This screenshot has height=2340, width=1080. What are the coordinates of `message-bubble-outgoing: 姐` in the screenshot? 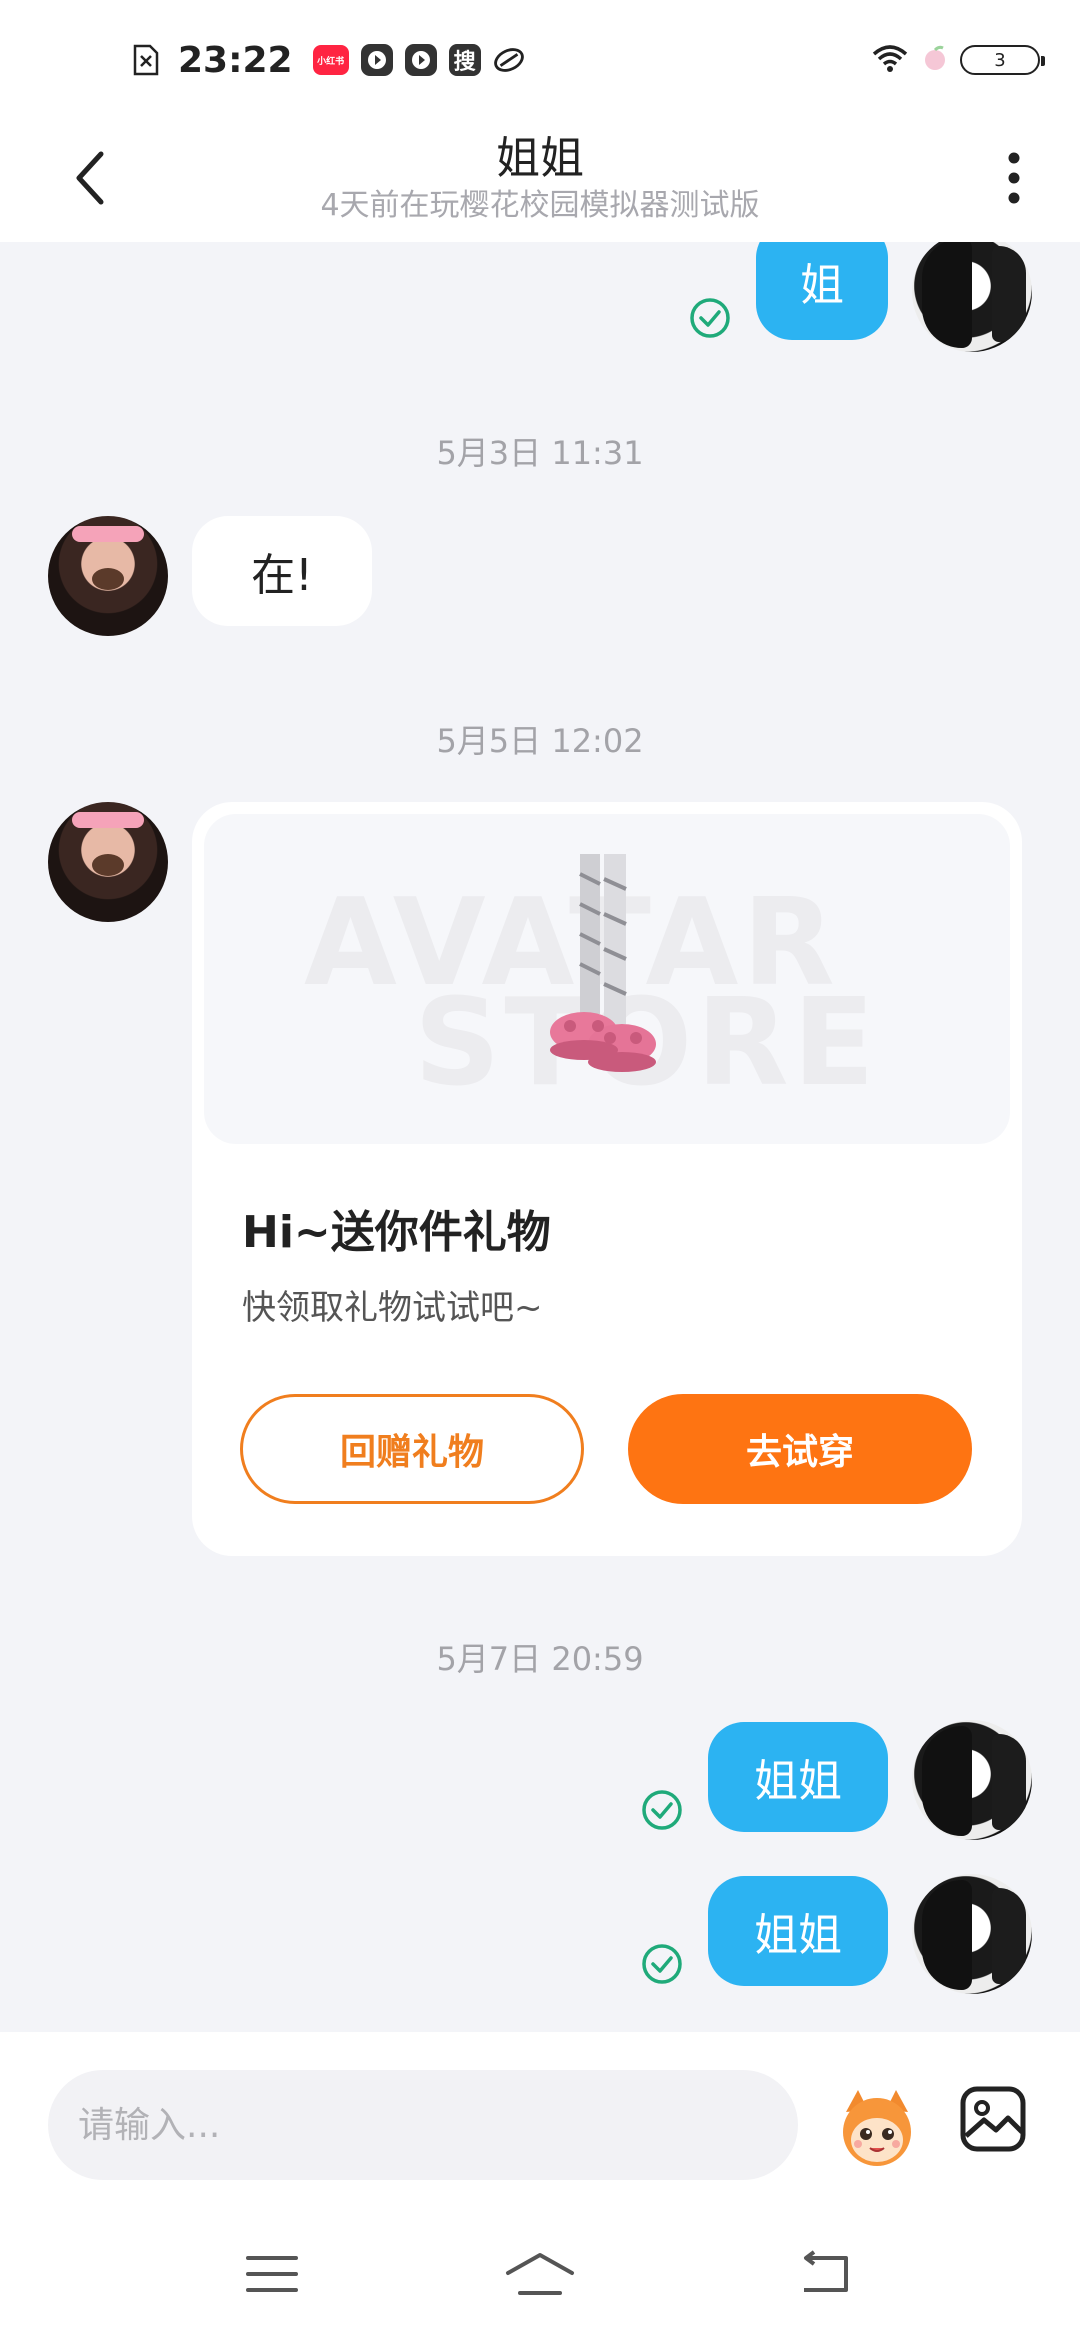 It's located at (822, 291).